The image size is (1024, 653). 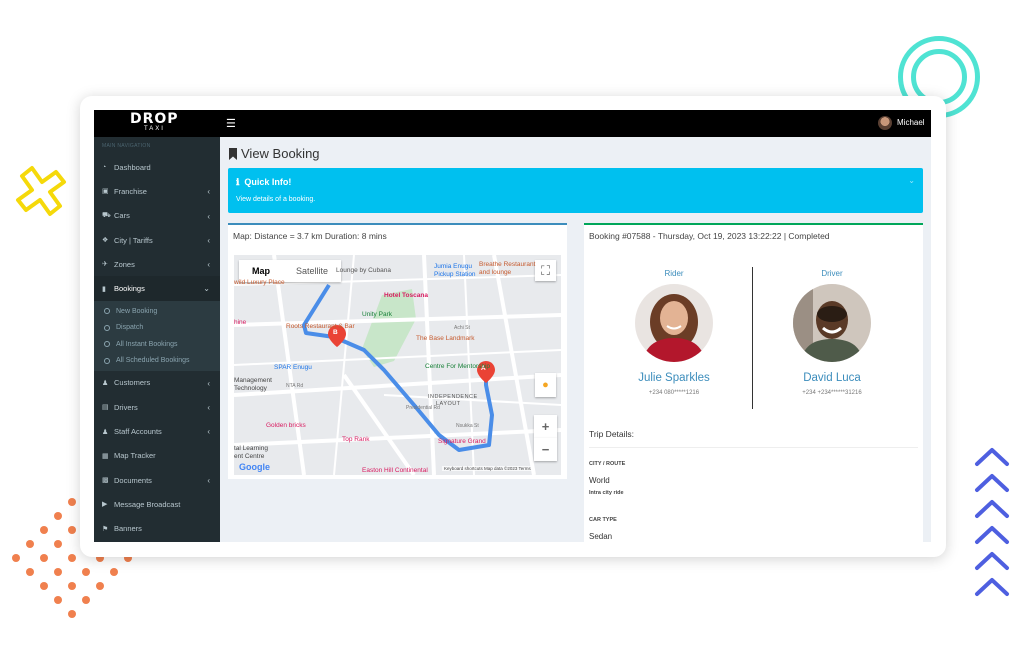 I want to click on road-label: Presidential Rd, so click(x=423, y=408).